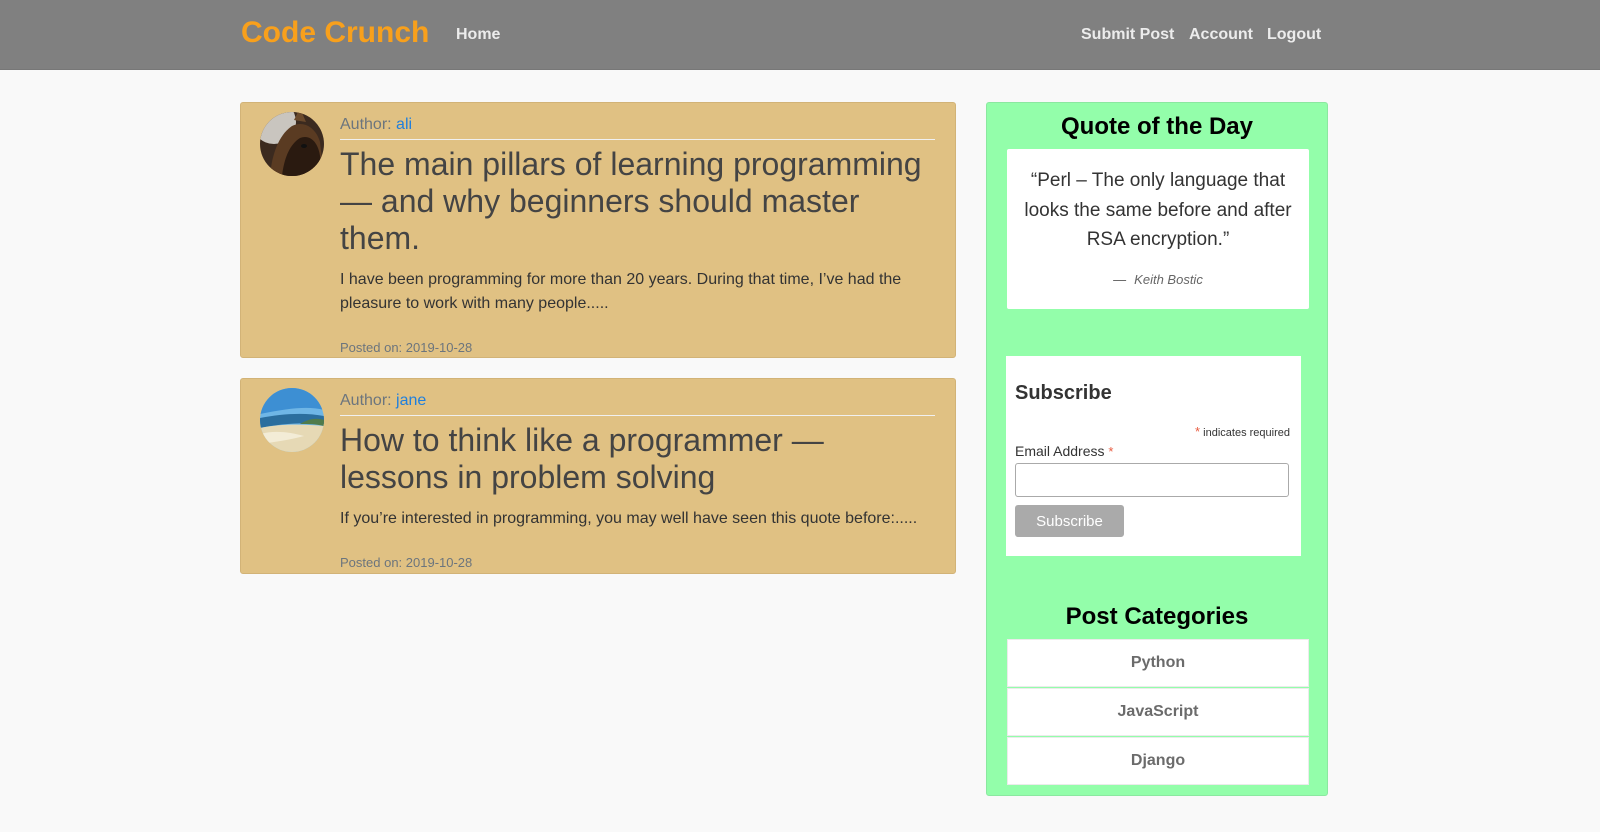 Image resolution: width=1600 pixels, height=832 pixels. I want to click on quote-author: — Keith Bostic, so click(1158, 279).